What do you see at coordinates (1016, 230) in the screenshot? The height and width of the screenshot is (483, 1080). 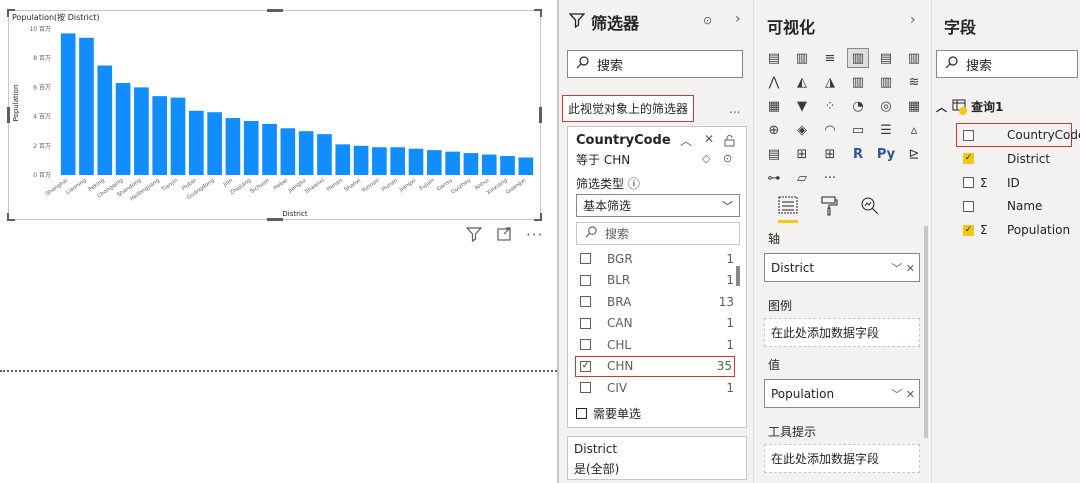 I see `field-item: ✓ Σ Population` at bounding box center [1016, 230].